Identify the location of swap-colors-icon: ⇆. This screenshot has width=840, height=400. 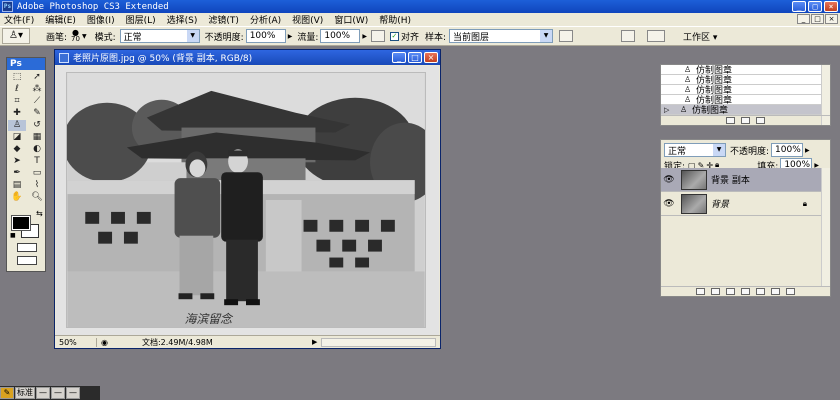
(39, 213).